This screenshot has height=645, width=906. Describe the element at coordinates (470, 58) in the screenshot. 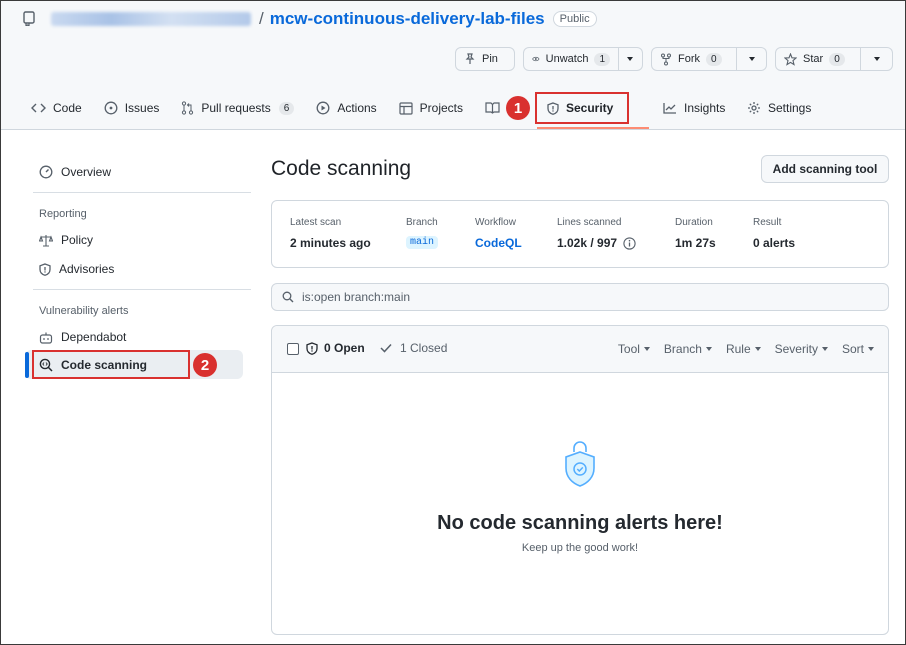

I see `pin-icon` at that location.